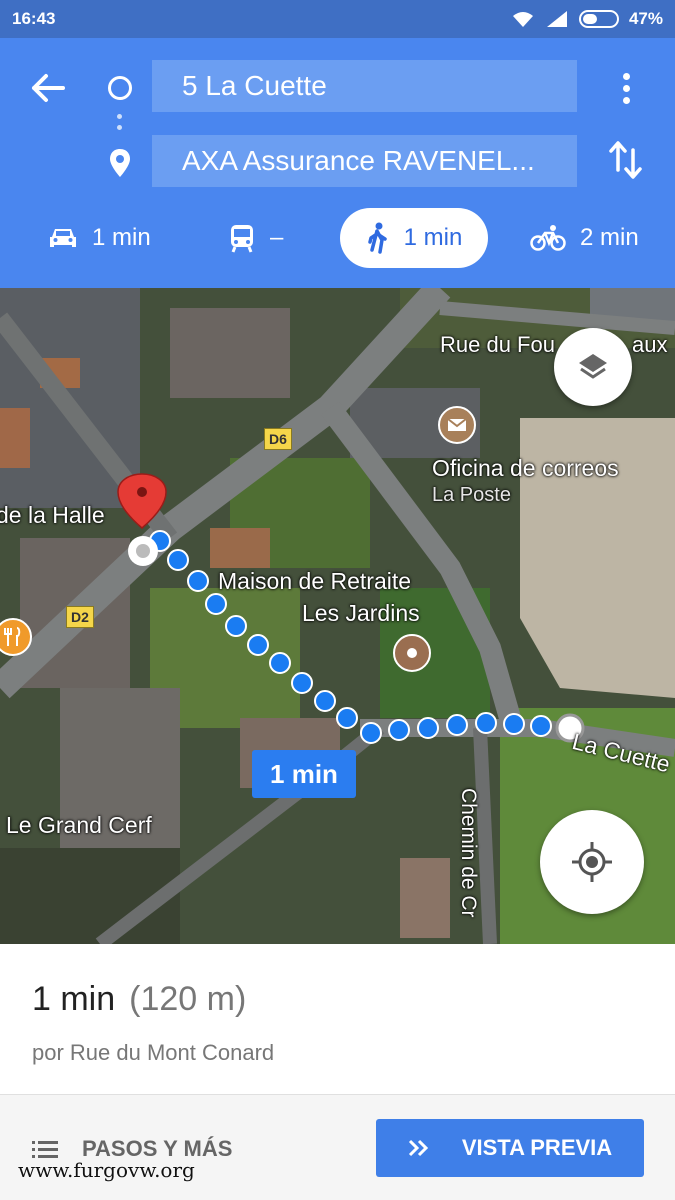 The height and width of the screenshot is (1200, 675). I want to click on walk-icon, so click(377, 238).